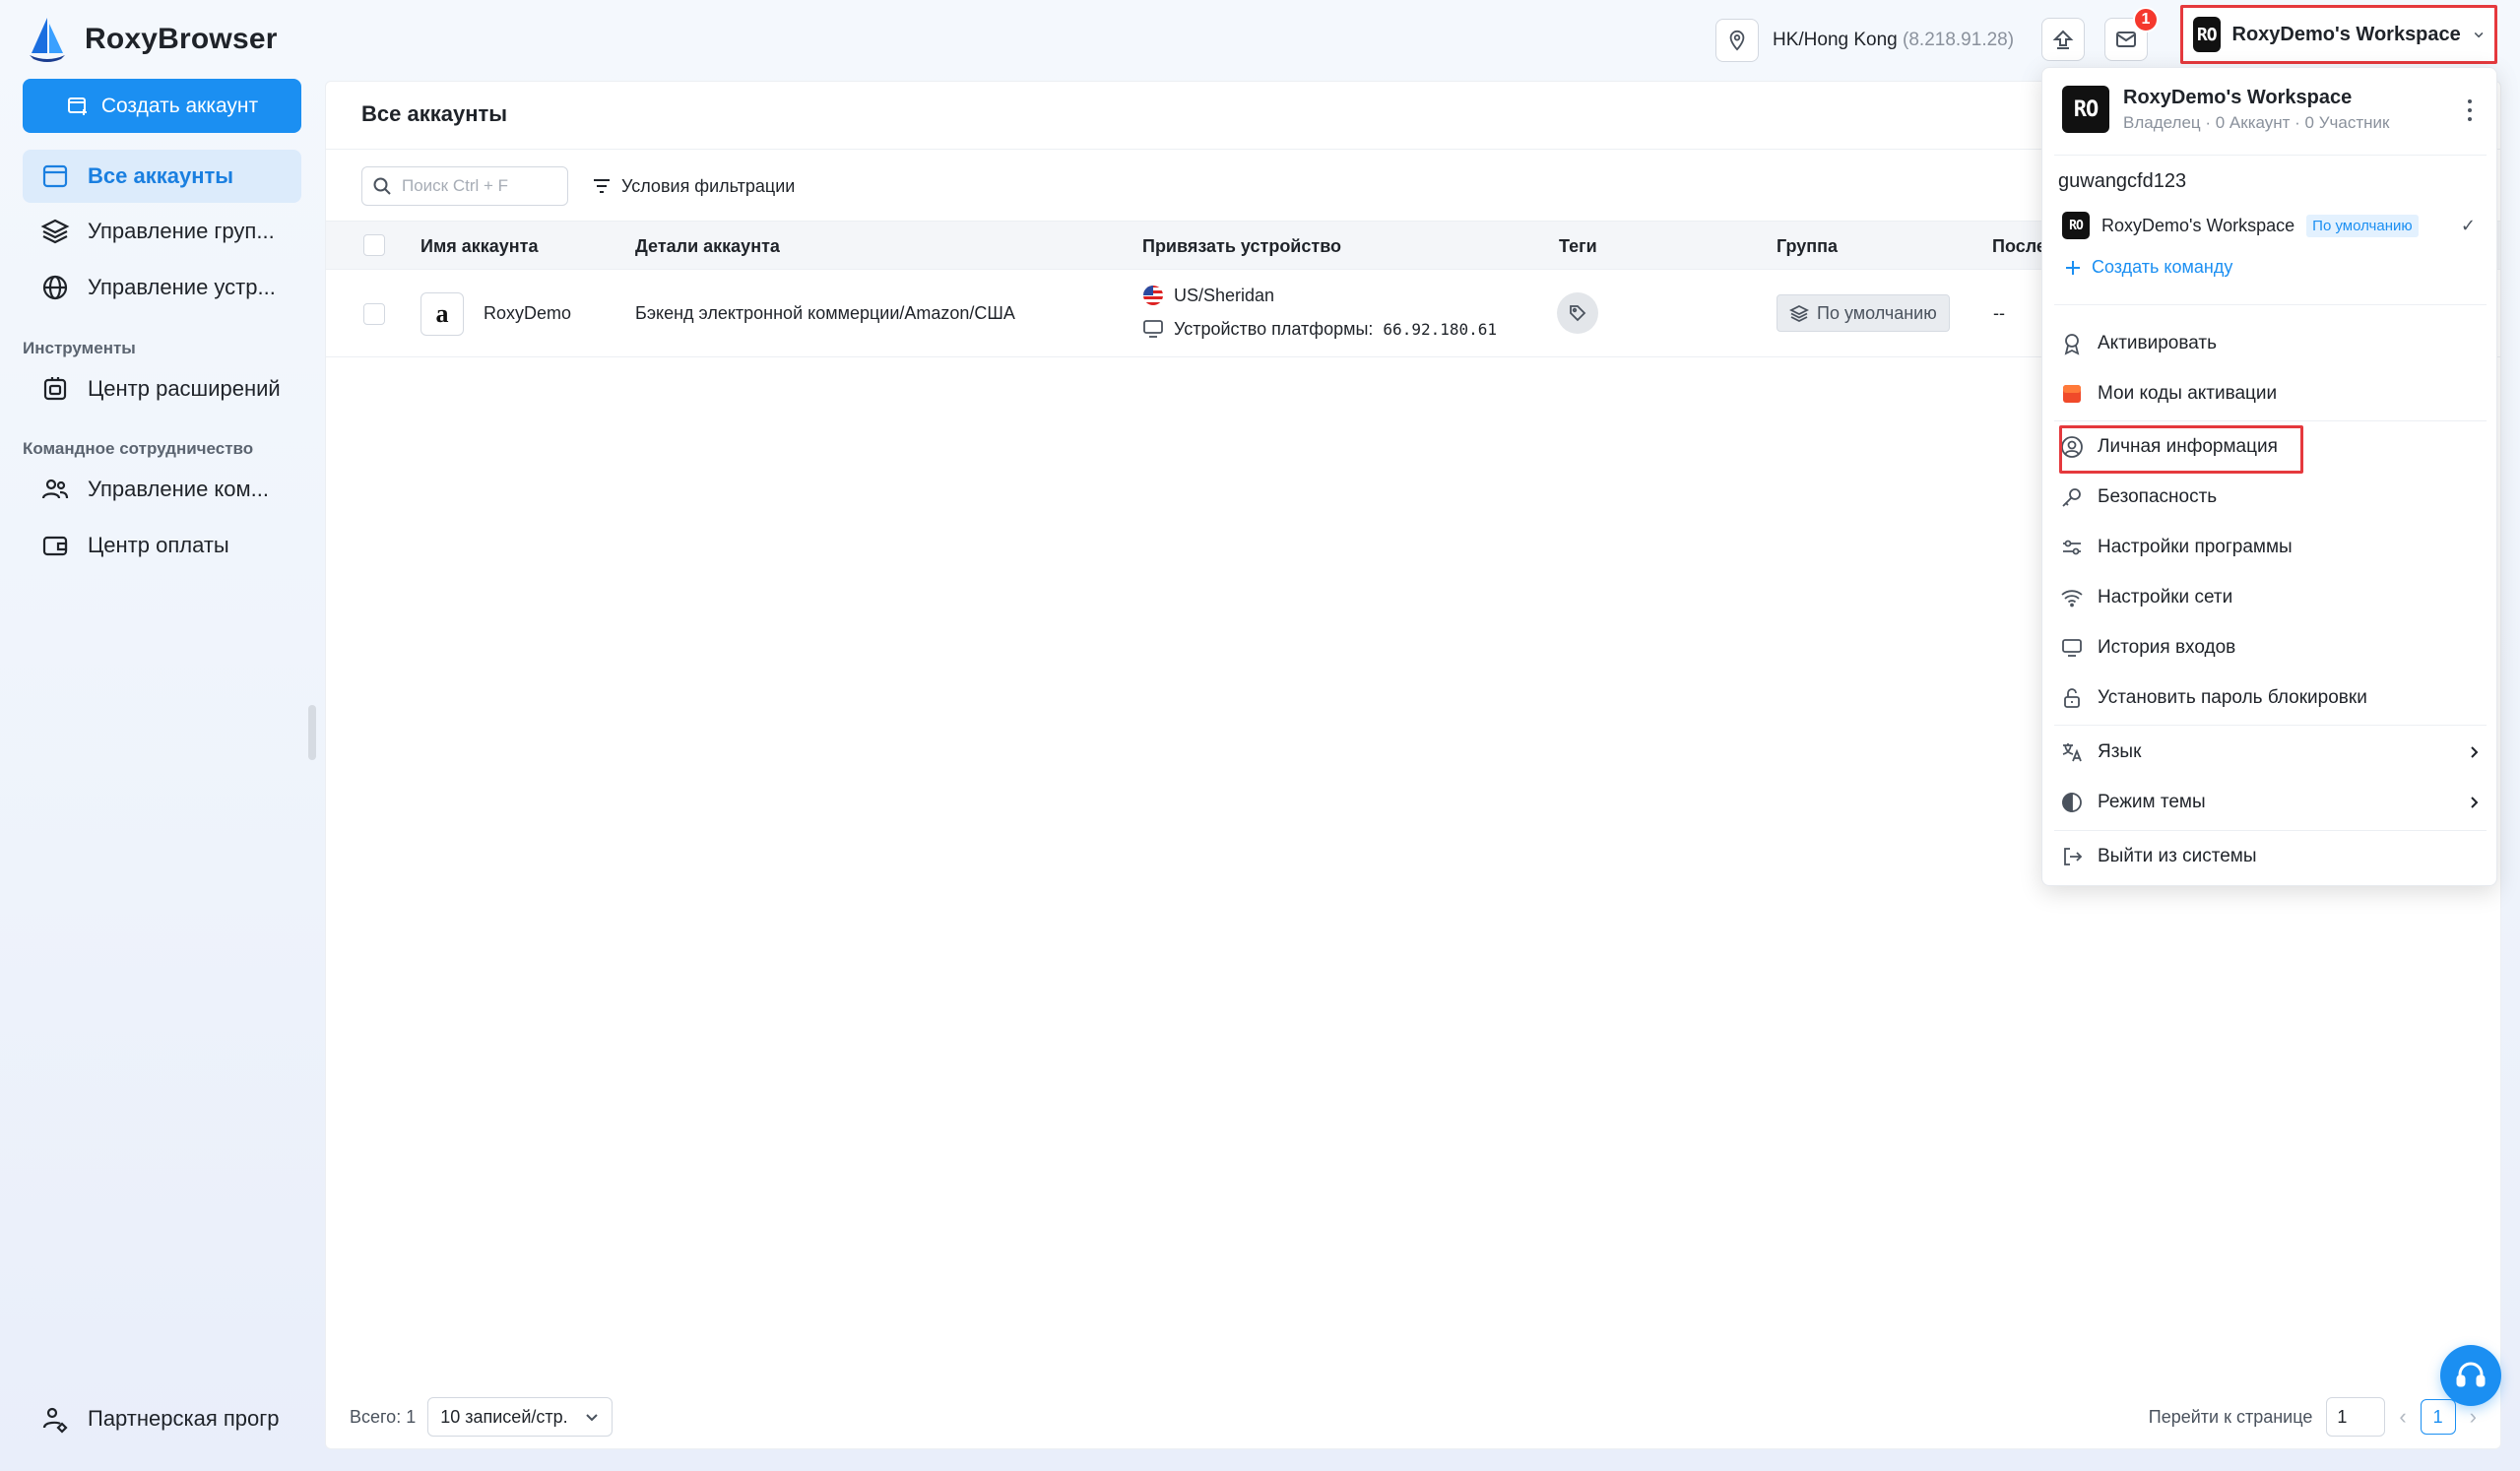  I want to click on menu-item-language: Язык, so click(2271, 752).